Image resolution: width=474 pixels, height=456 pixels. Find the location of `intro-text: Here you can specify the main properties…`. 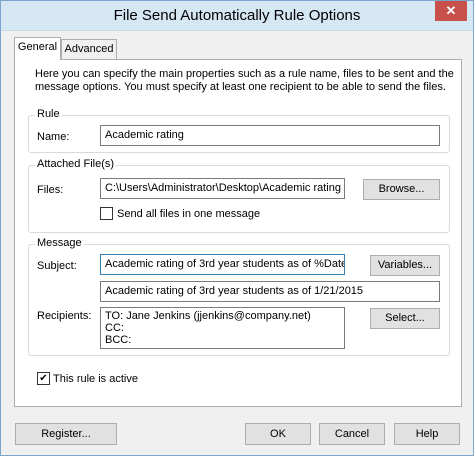

intro-text: Here you can specify the main properties… is located at coordinates (244, 80).